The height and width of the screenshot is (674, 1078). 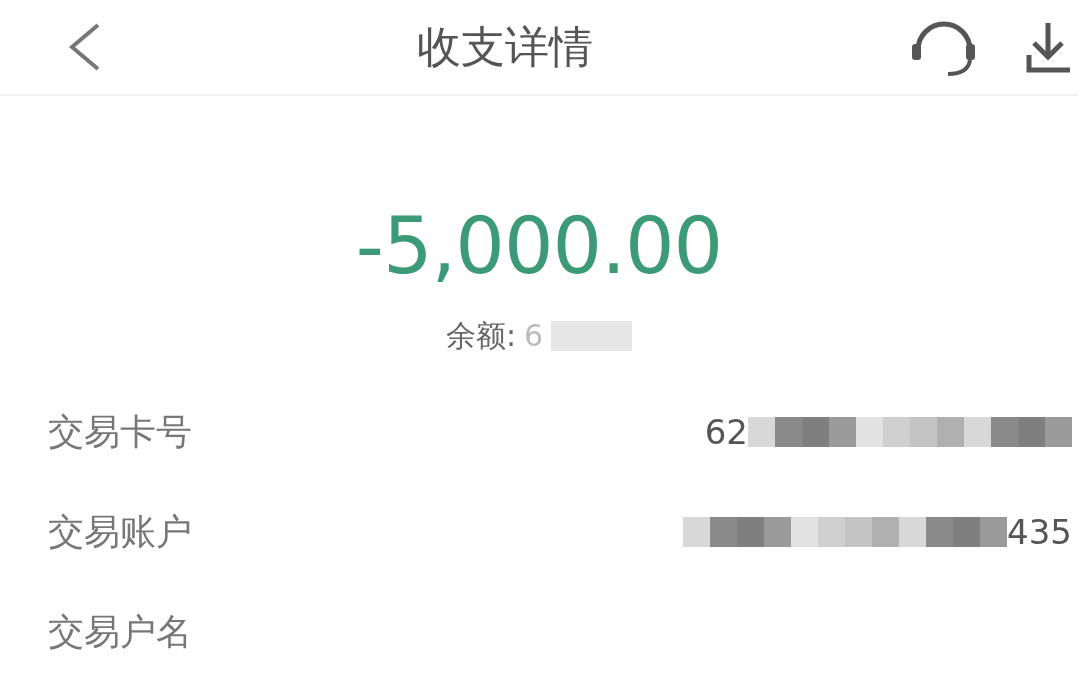 I want to click on field-label: 交易户名, so click(x=120, y=632).